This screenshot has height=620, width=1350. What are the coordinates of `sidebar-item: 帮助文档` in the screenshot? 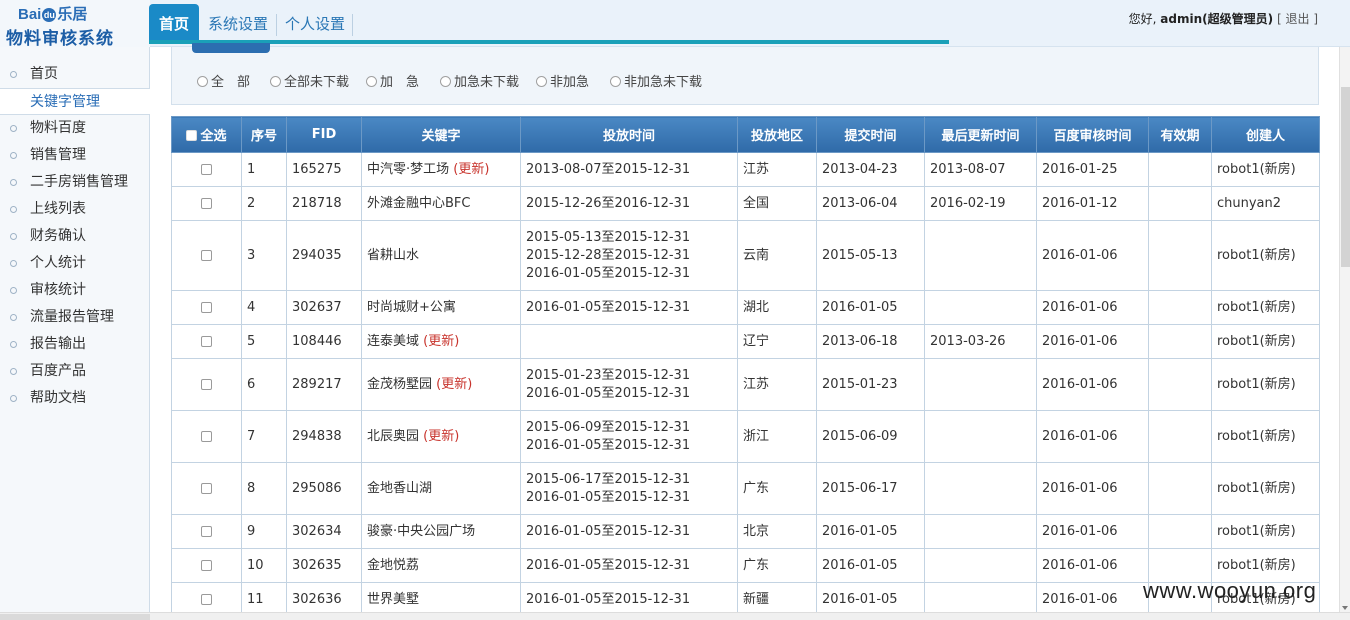 It's located at (74, 398).